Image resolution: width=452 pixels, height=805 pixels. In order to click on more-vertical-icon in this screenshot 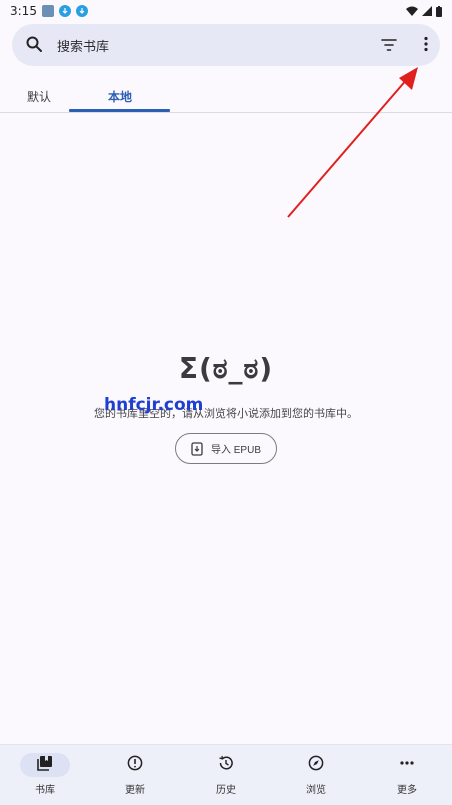, I will do `click(426, 46)`.